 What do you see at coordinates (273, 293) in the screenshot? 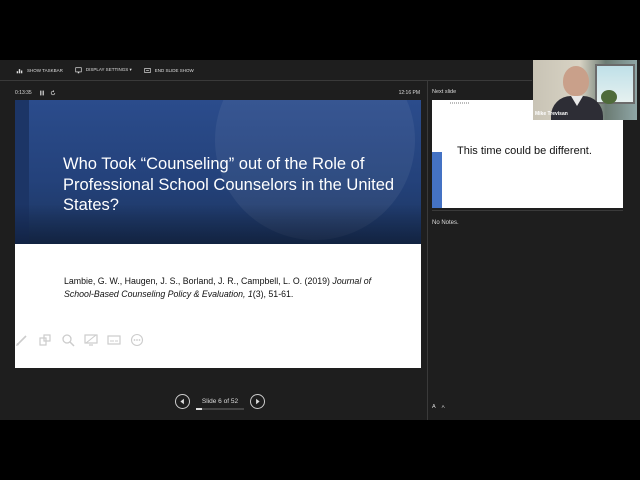
I see `citation-rest: (3), 51-61.` at bounding box center [273, 293].